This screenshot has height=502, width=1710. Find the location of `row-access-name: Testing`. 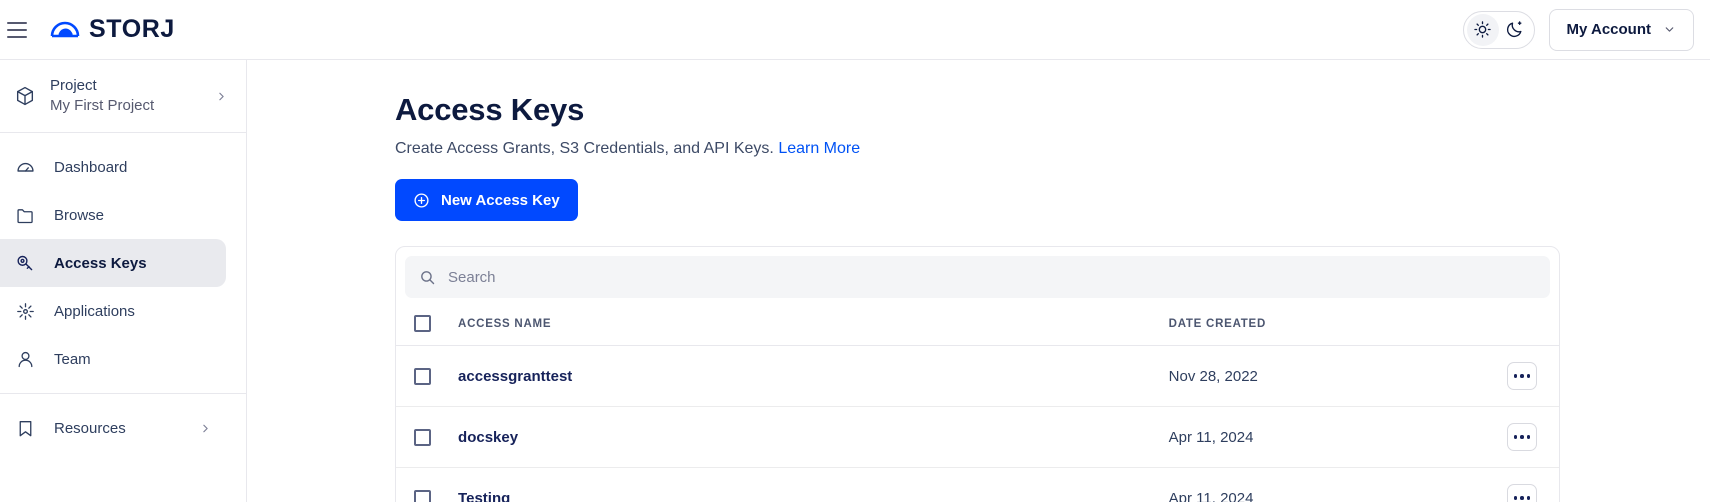

row-access-name: Testing is located at coordinates (813, 485).